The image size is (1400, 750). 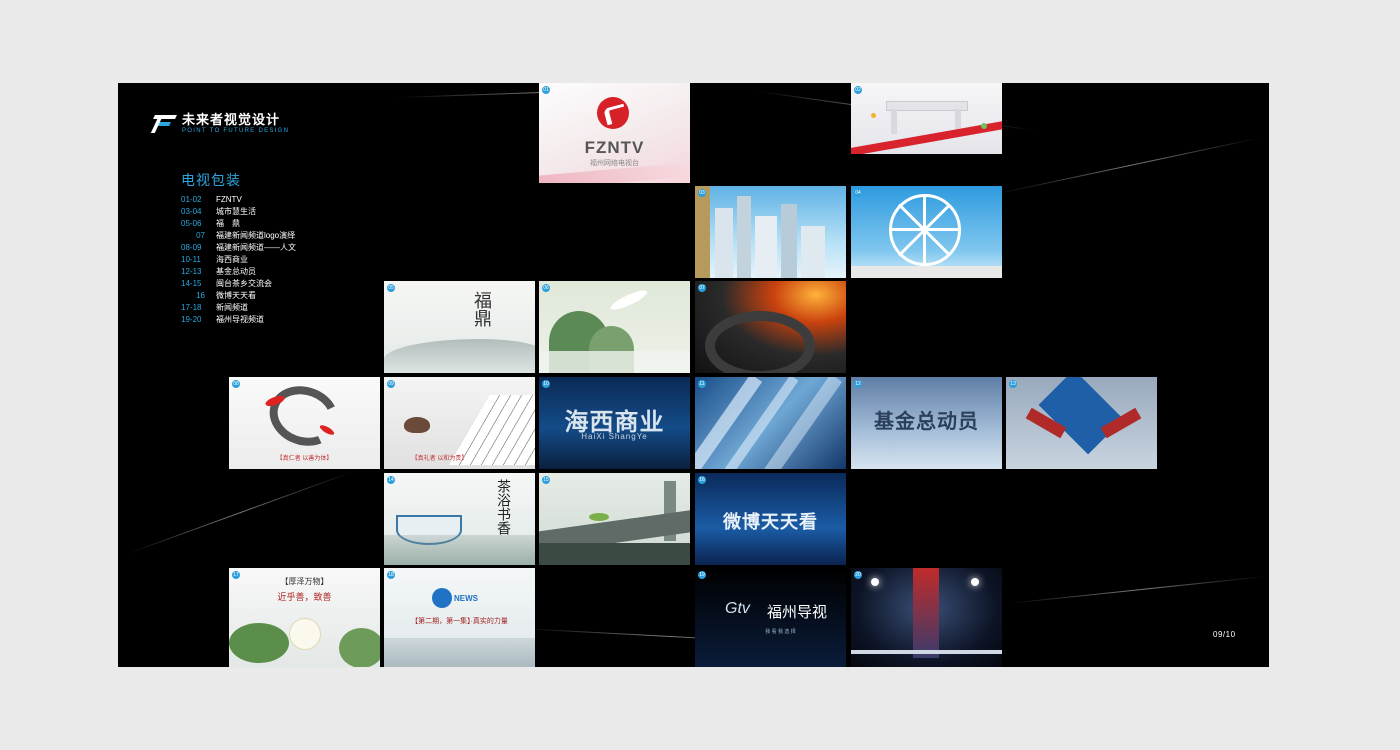 I want to click on tile-caption: 【真礼者 以和为贵】, so click(x=439, y=459).